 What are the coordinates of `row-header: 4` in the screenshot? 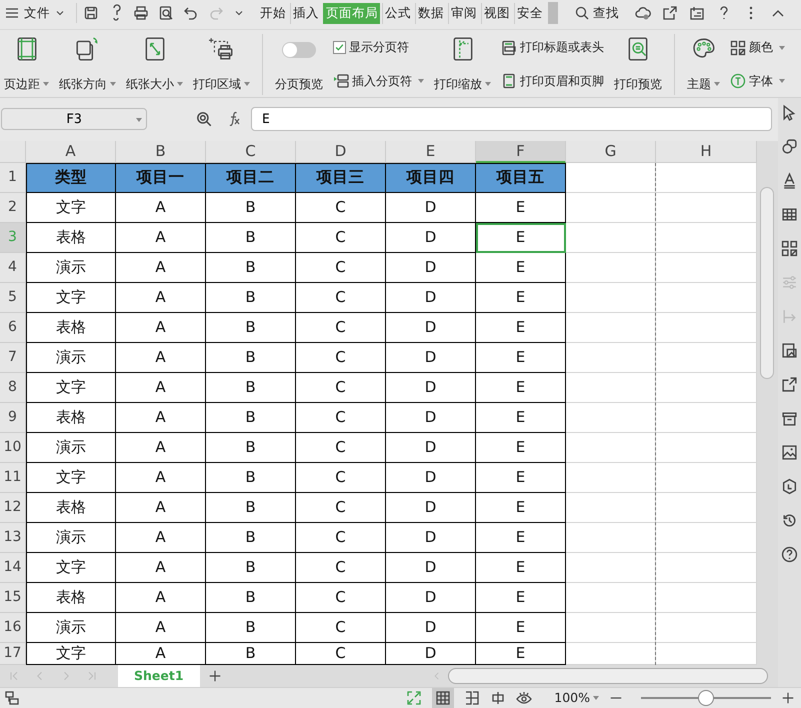 It's located at (13, 267).